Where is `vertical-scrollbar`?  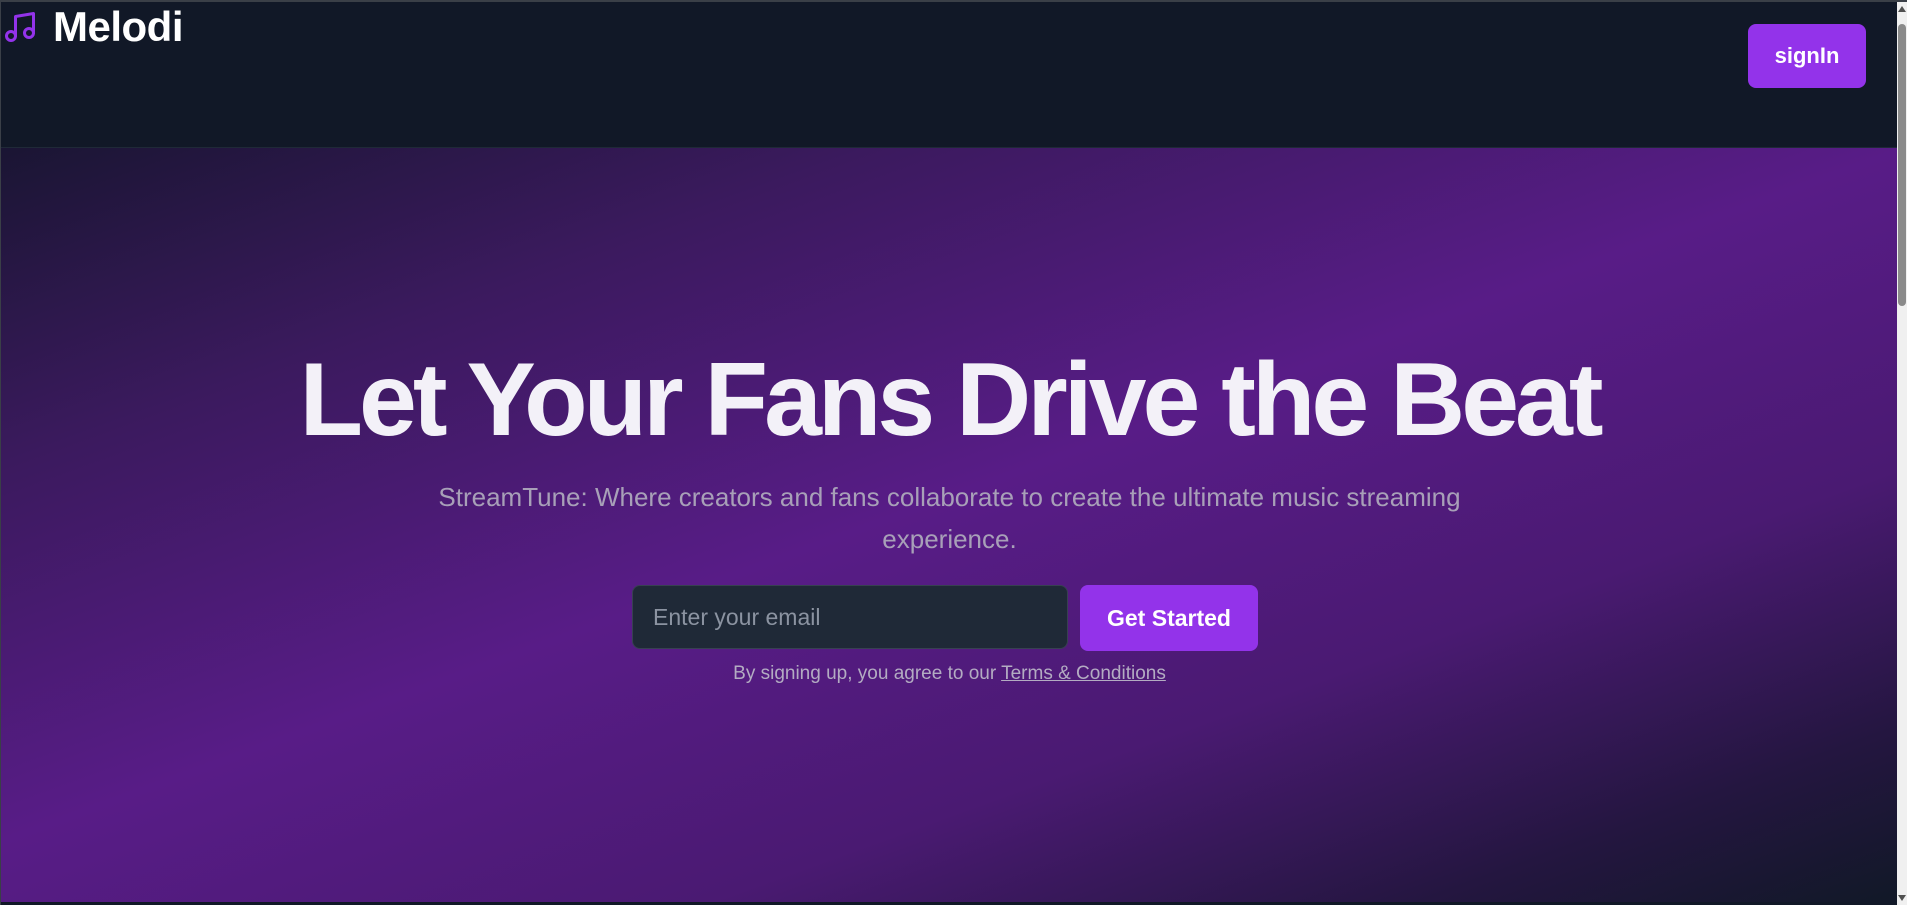 vertical-scrollbar is located at coordinates (1902, 453).